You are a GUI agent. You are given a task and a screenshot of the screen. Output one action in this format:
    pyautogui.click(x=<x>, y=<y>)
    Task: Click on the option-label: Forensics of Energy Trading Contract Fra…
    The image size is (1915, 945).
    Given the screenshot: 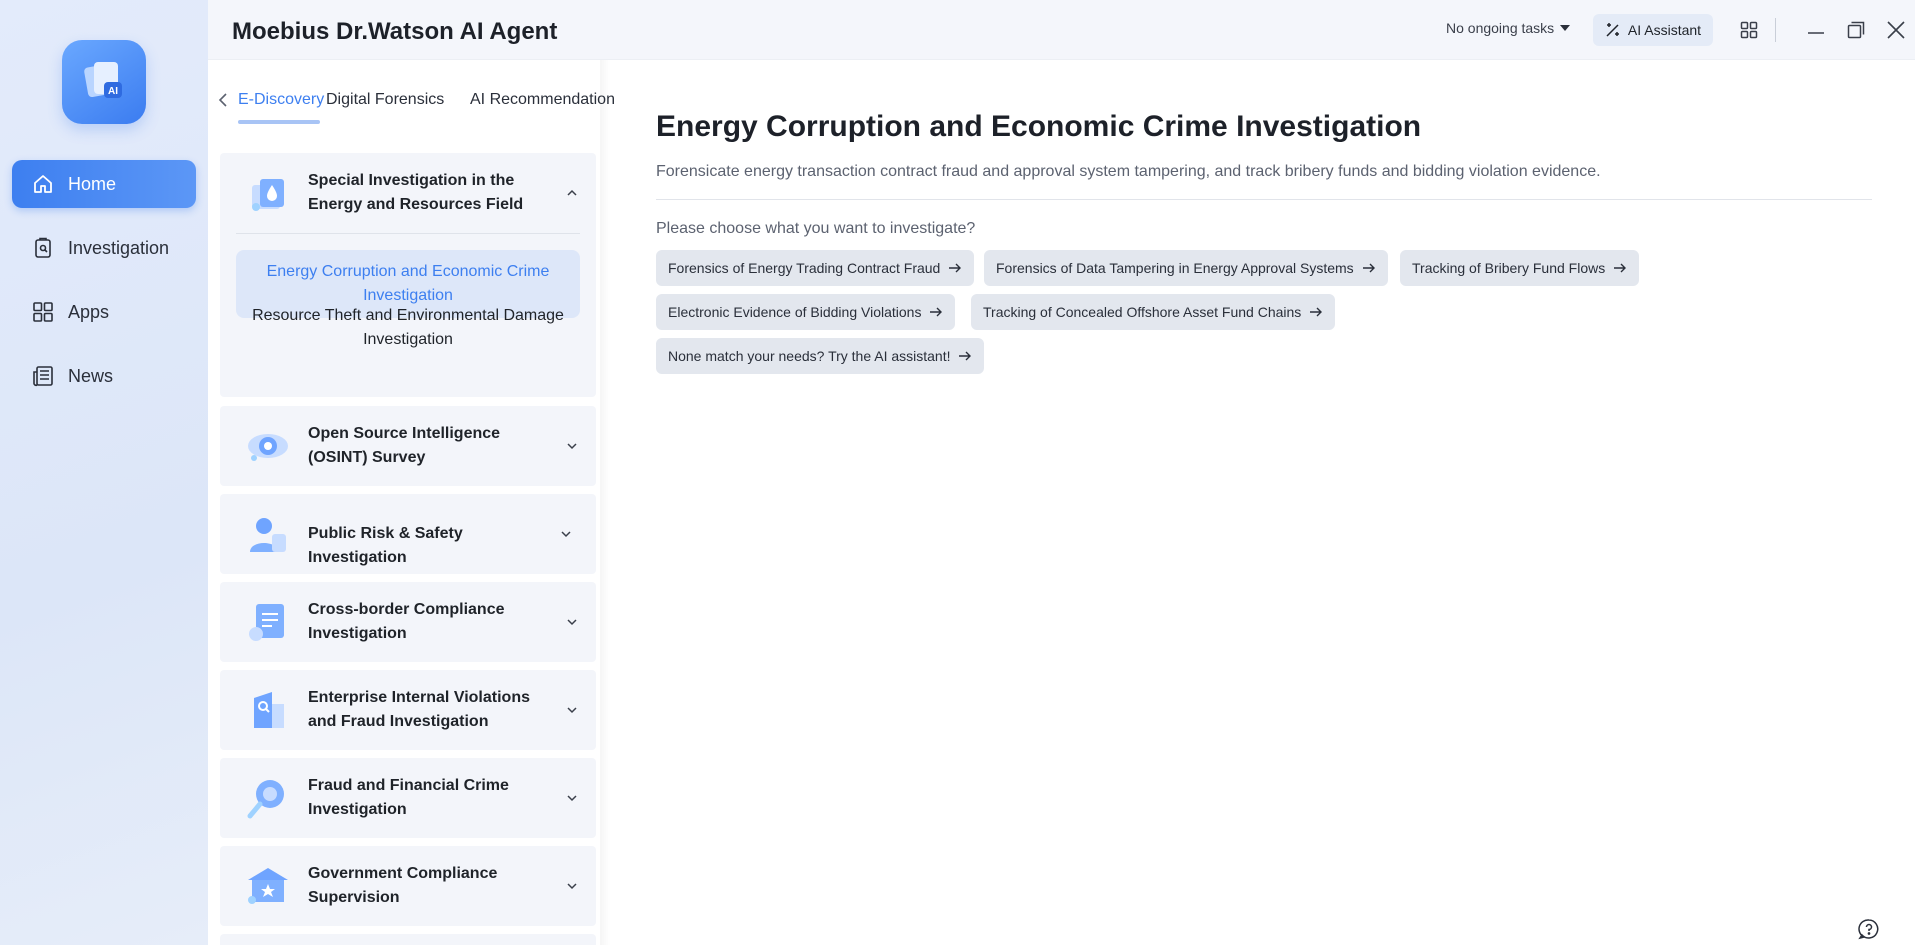 What is the action you would take?
    pyautogui.click(x=804, y=268)
    